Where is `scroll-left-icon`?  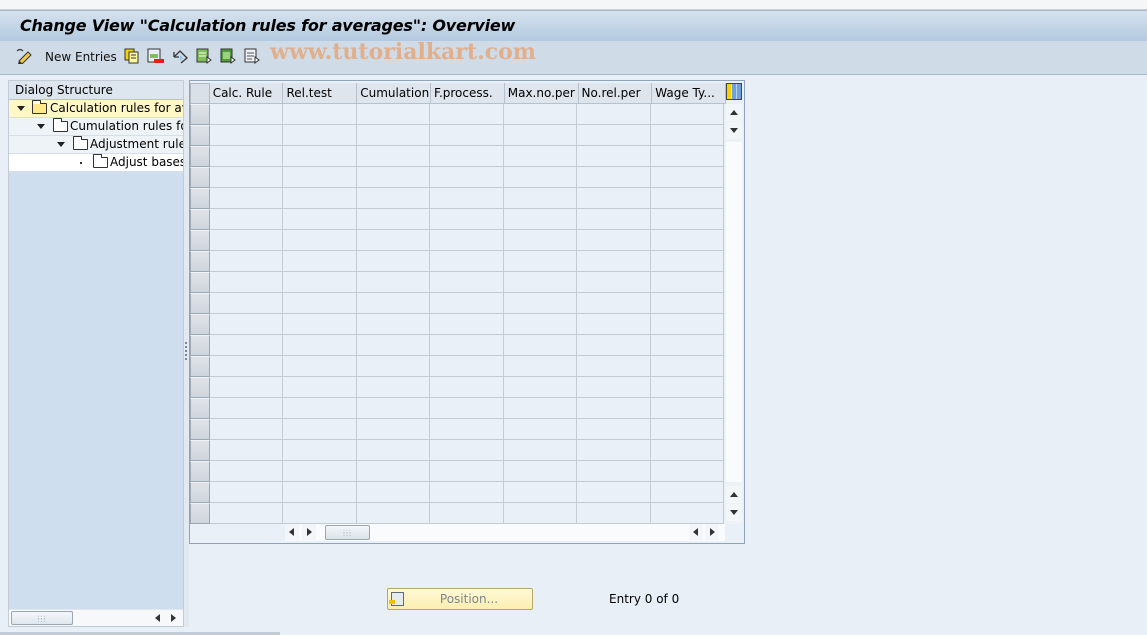
scroll-left-icon is located at coordinates (157, 618).